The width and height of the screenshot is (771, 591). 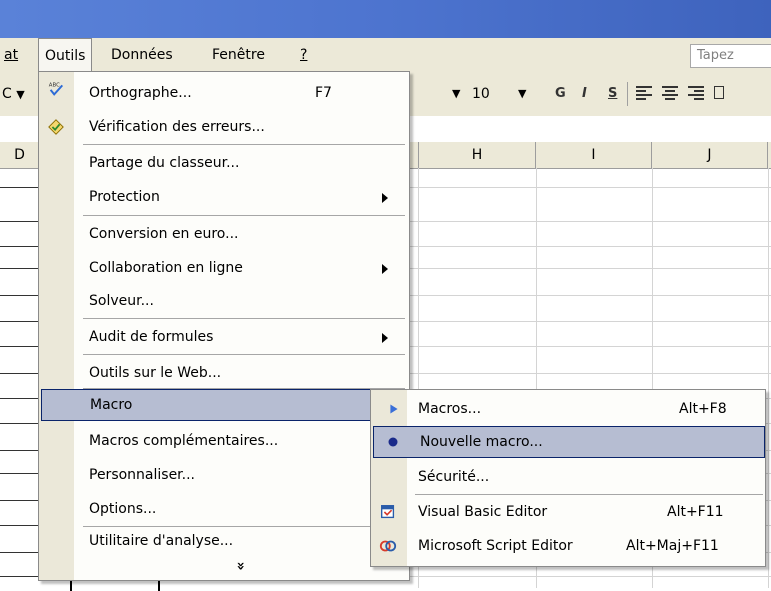 What do you see at coordinates (644, 93) in the screenshot?
I see `align-left-icon` at bounding box center [644, 93].